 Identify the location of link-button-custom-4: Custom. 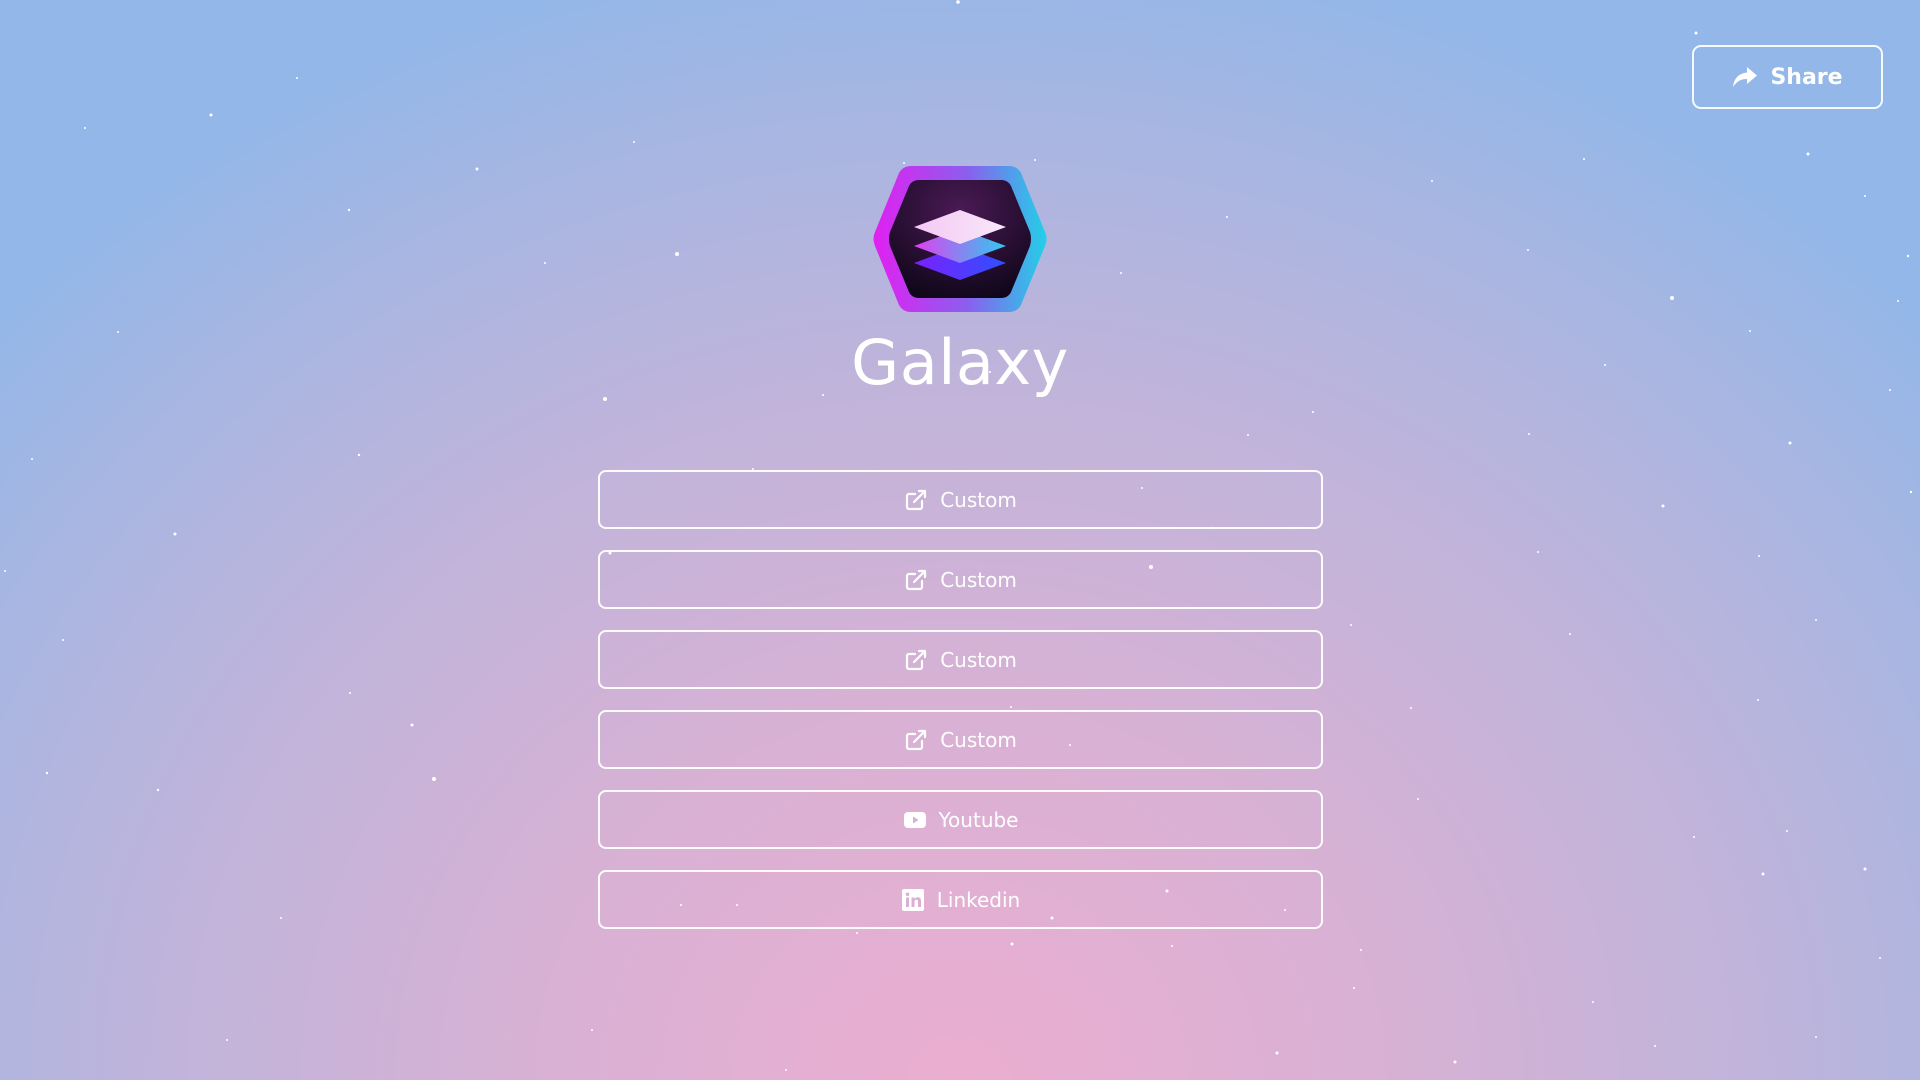
(960, 739).